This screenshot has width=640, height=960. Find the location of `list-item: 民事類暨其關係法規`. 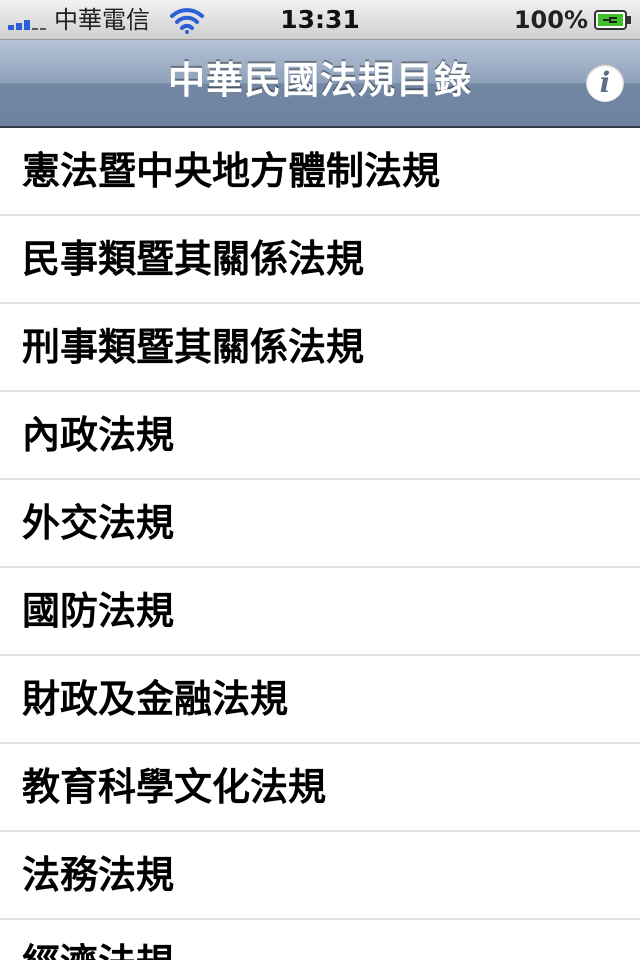

list-item: 民事類暨其關係法規 is located at coordinates (320, 260).